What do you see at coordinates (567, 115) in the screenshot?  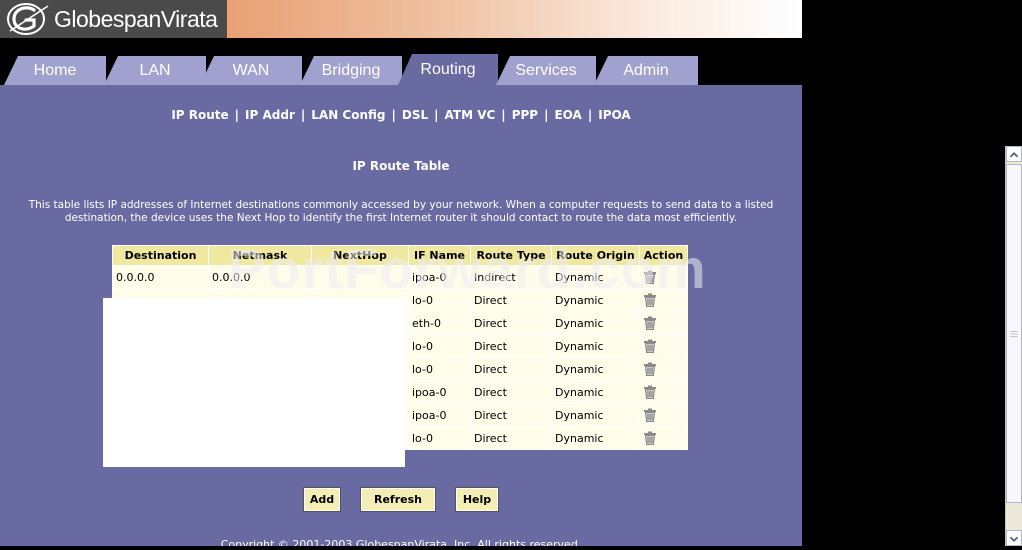 I see `subnav-eoa: EOA` at bounding box center [567, 115].